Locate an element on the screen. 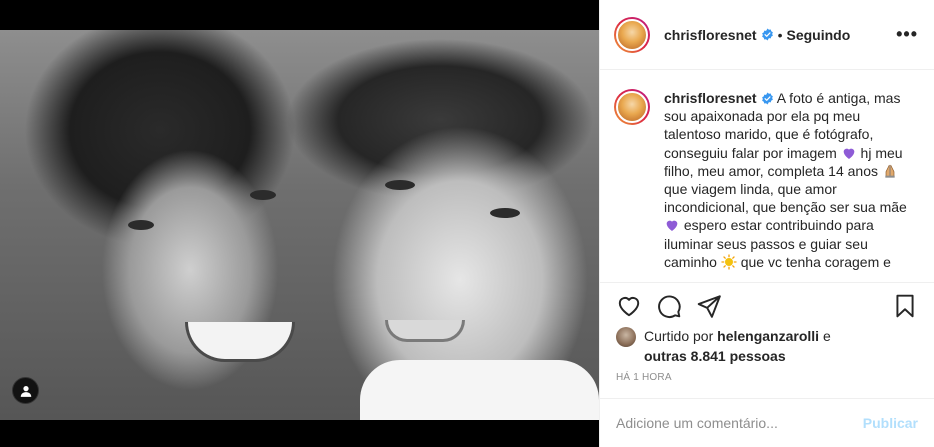 Image resolution: width=934 pixels, height=447 pixels. comment-form: Publicar is located at coordinates (767, 422).